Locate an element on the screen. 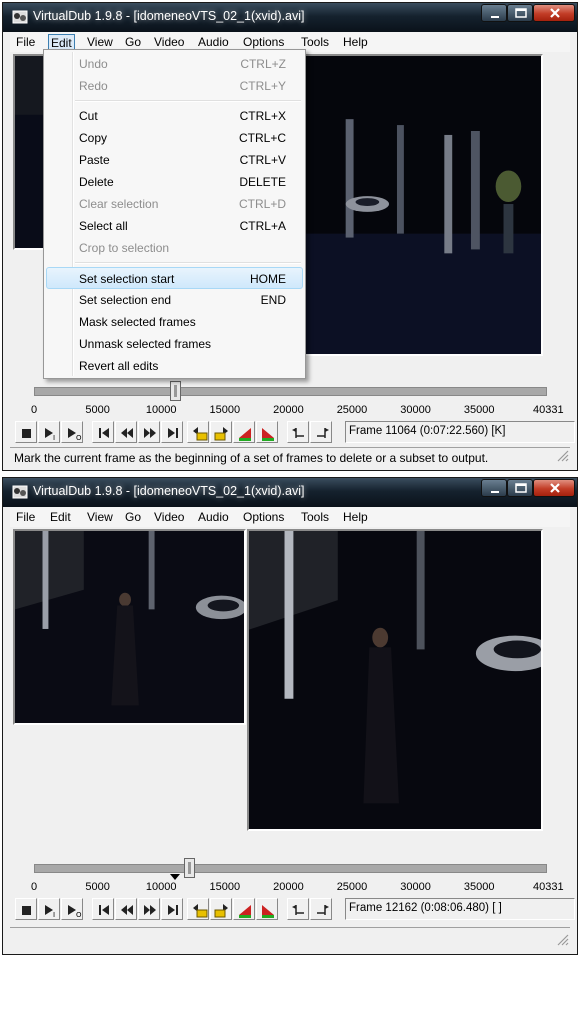 The height and width of the screenshot is (1012, 583). prev-scene-icon is located at coordinates (245, 434).